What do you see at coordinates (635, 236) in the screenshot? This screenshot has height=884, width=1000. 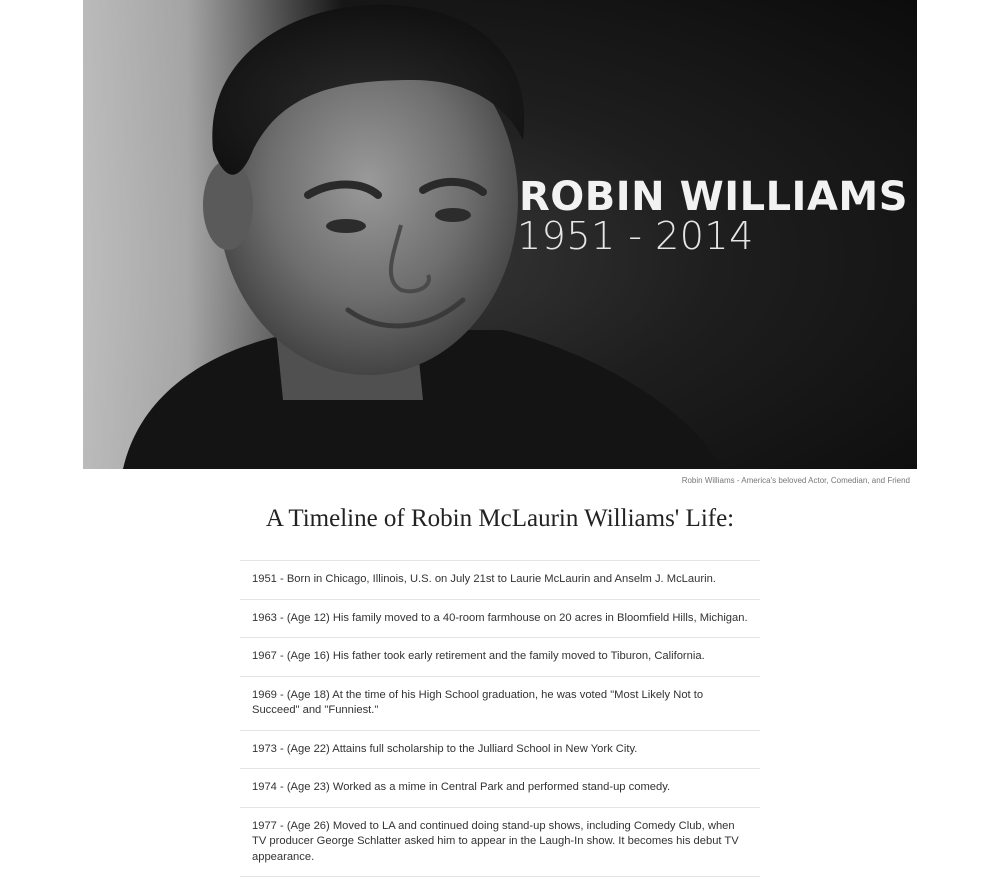 I see `hero-years: 1951 - 2014` at bounding box center [635, 236].